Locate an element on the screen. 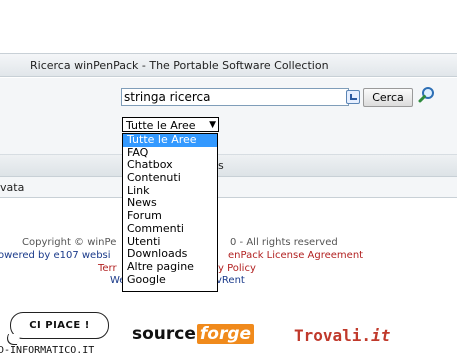 The width and height of the screenshot is (457, 363). trovali-logo-text: Trovali. is located at coordinates (333, 335).